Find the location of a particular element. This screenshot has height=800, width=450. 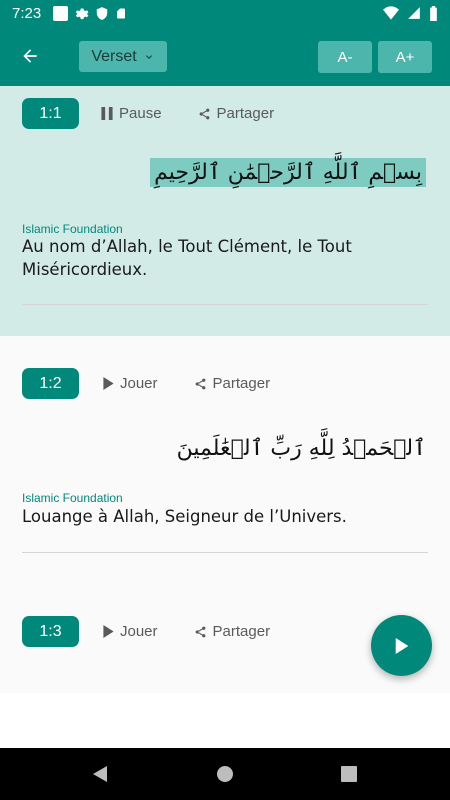

verse-number-button: 1:3 is located at coordinates (50, 631).